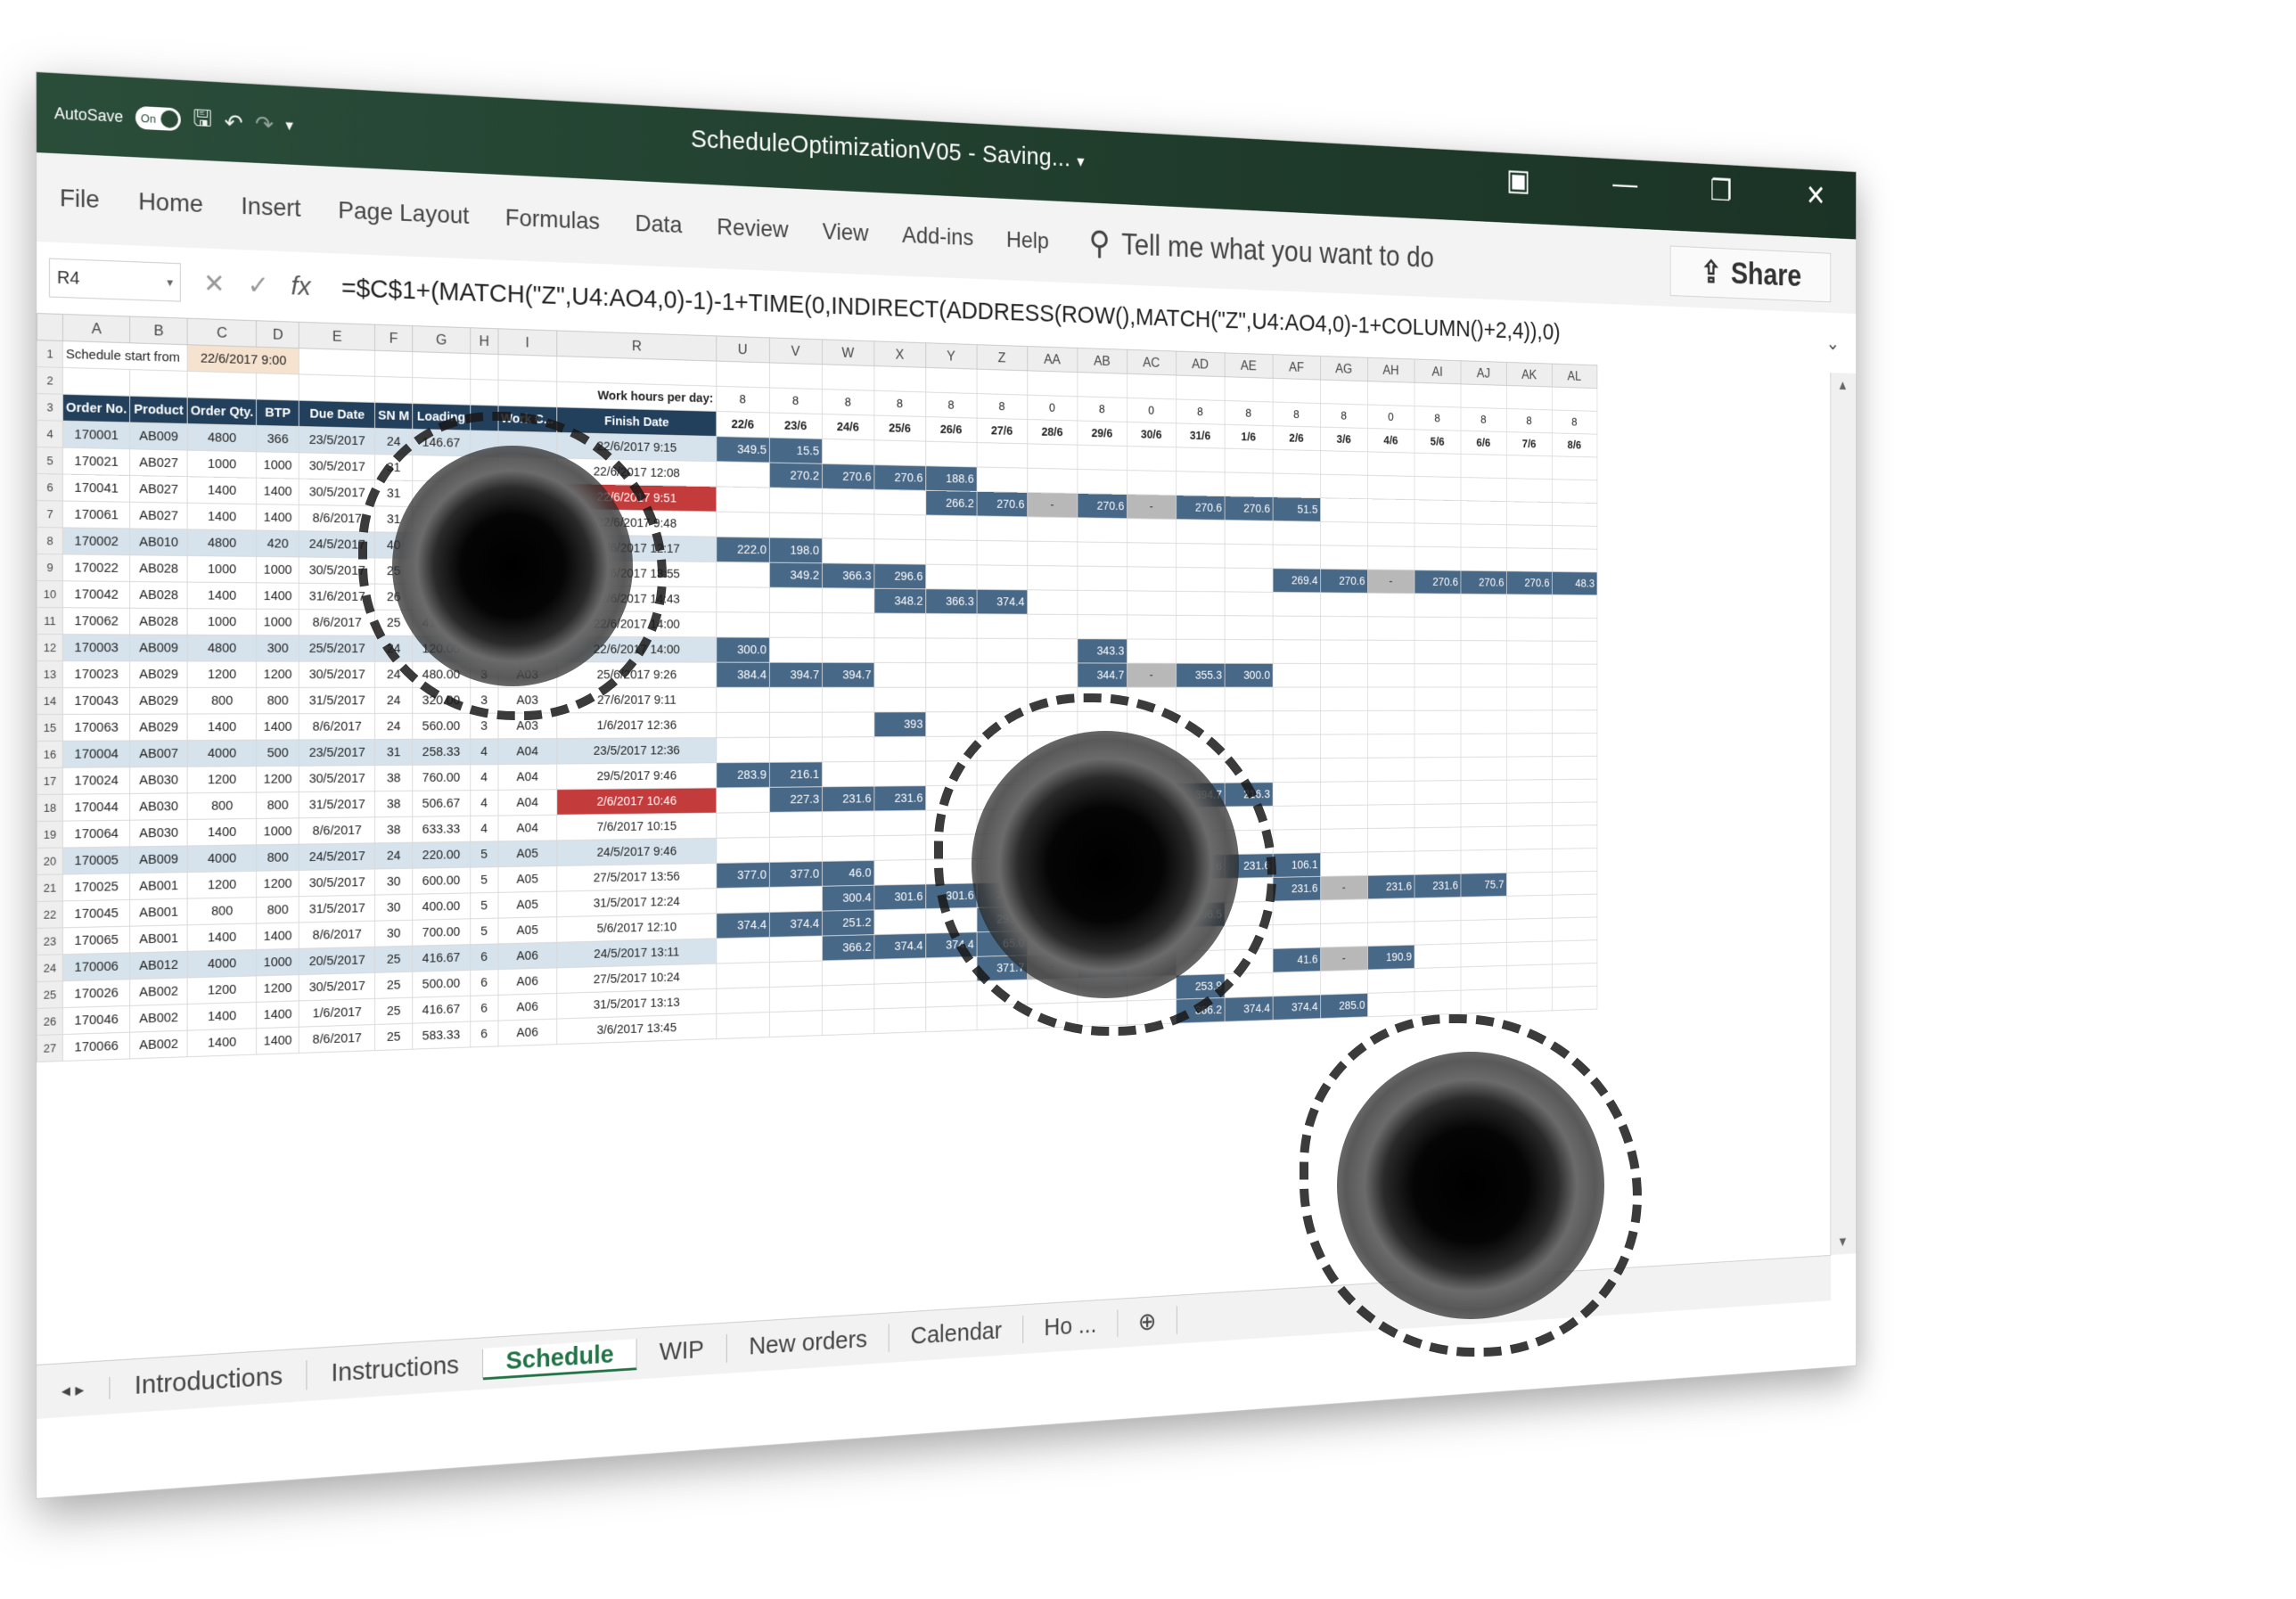 This screenshot has width=2296, height=1599. Describe the element at coordinates (636, 675) in the screenshot. I see `finish-date-cell: 25/6/2017 9:26` at that location.